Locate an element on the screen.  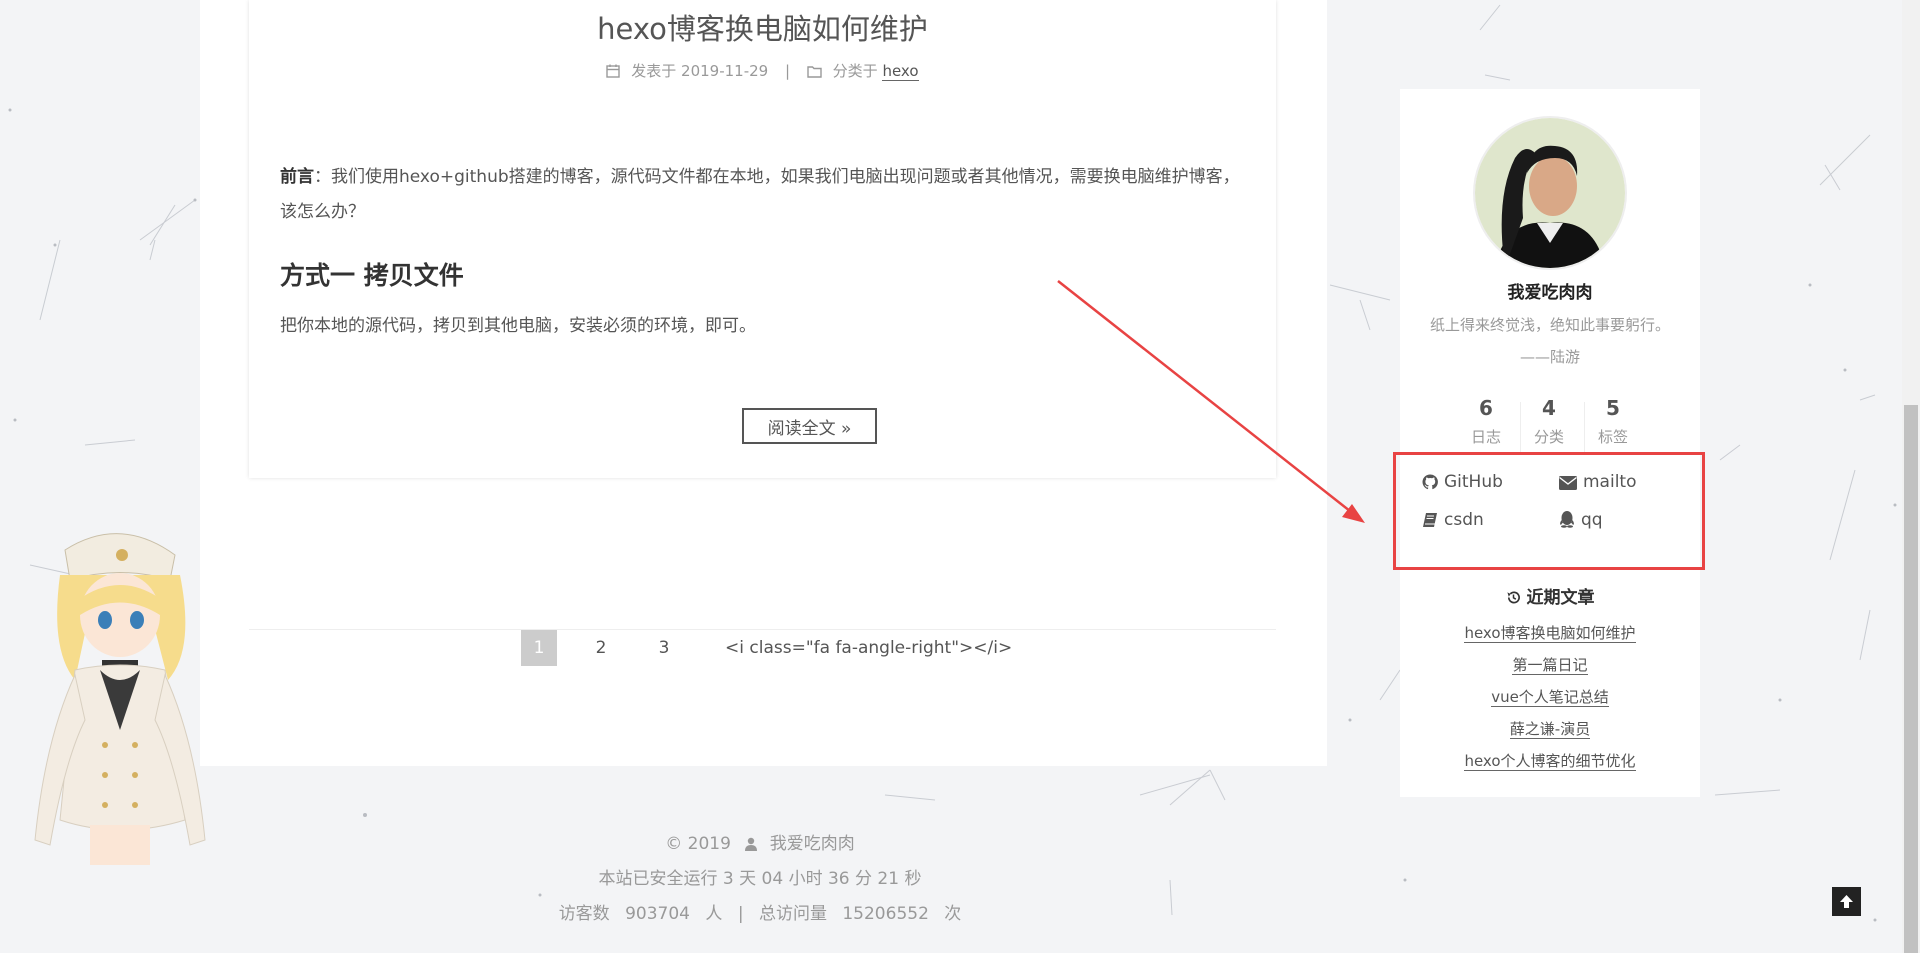
recent-post-label: hexo个人博客的细节优化 is located at coordinates (1550, 761).